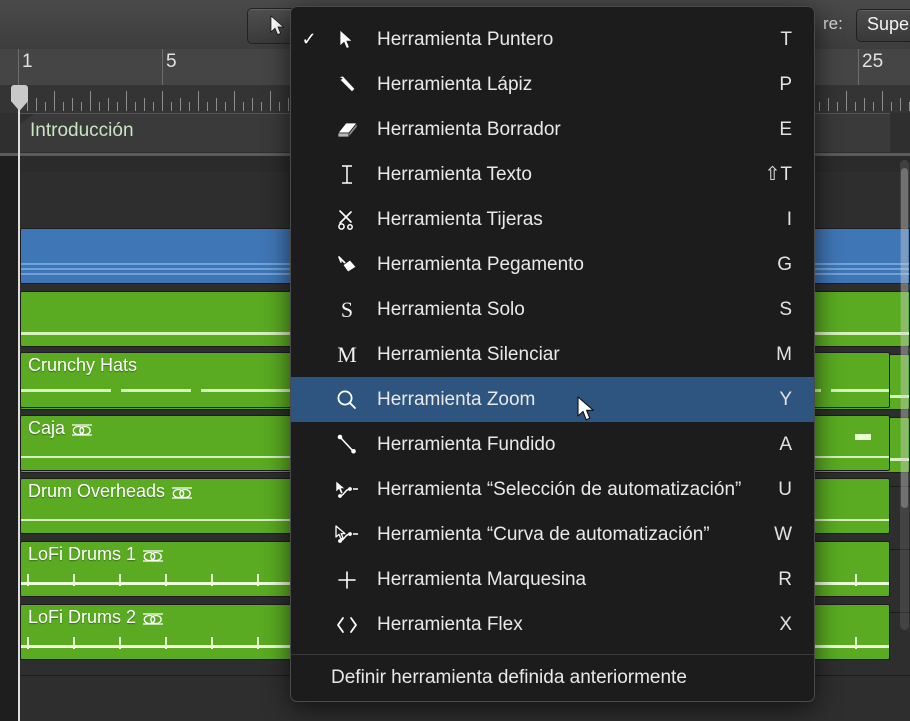 The width and height of the screenshot is (910, 721). What do you see at coordinates (785, 444) in the screenshot?
I see `menu-item-shortcut: A` at bounding box center [785, 444].